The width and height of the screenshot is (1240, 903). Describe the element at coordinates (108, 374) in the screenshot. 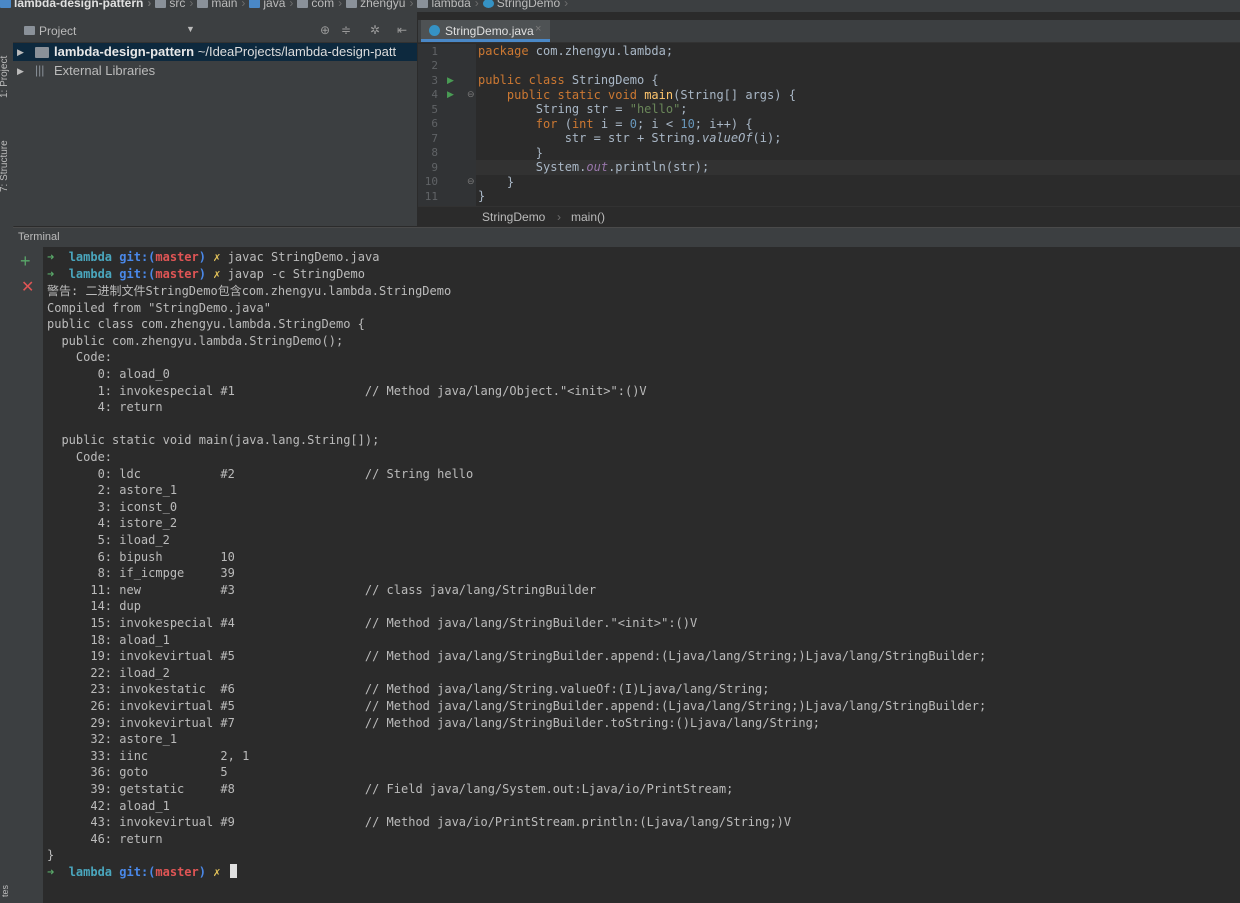

I see `terminal-output-line: 0: aload_0` at that location.